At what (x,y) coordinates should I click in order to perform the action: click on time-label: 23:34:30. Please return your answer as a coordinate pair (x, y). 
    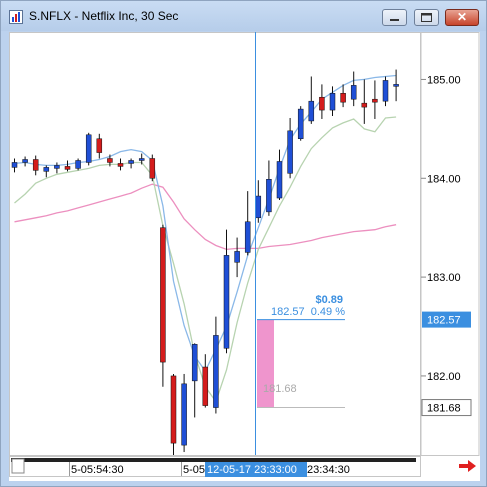
    Looking at the image, I should click on (328, 470).